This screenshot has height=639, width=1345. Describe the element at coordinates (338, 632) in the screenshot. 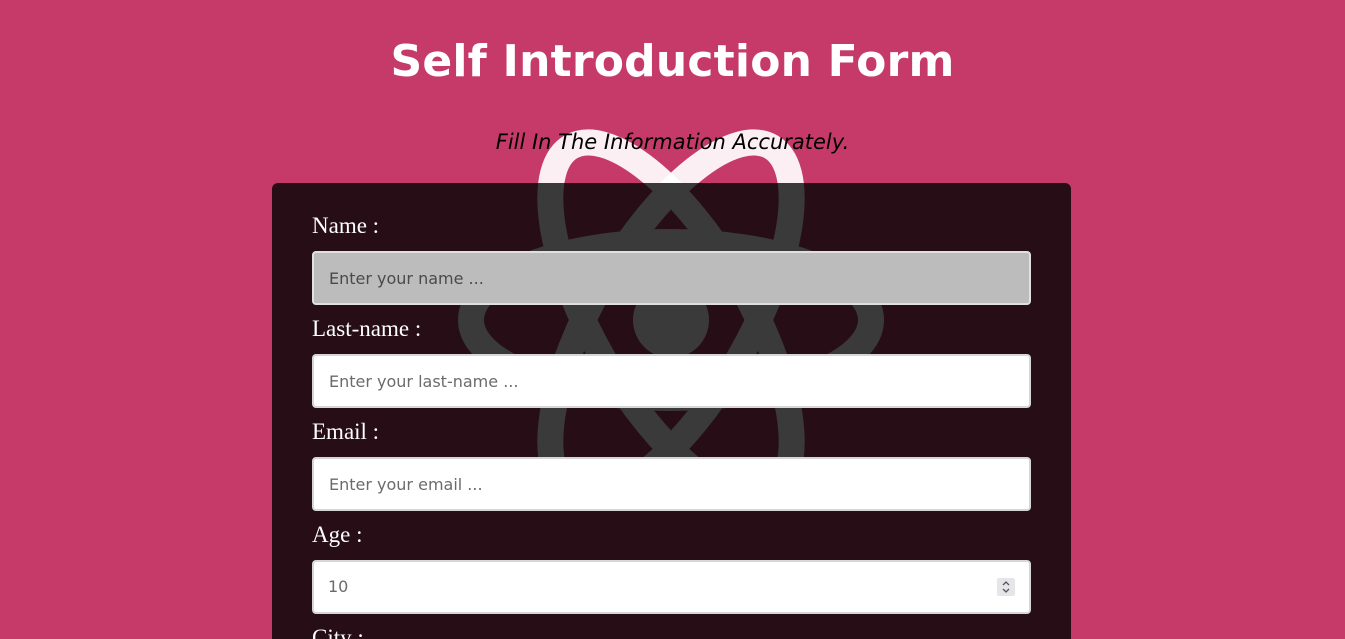

I see `city-label: City :` at that location.